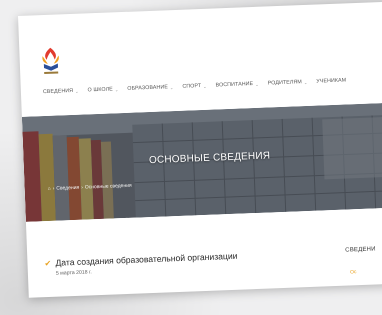  I want to click on sidebar-link: Ос, so click(353, 272).